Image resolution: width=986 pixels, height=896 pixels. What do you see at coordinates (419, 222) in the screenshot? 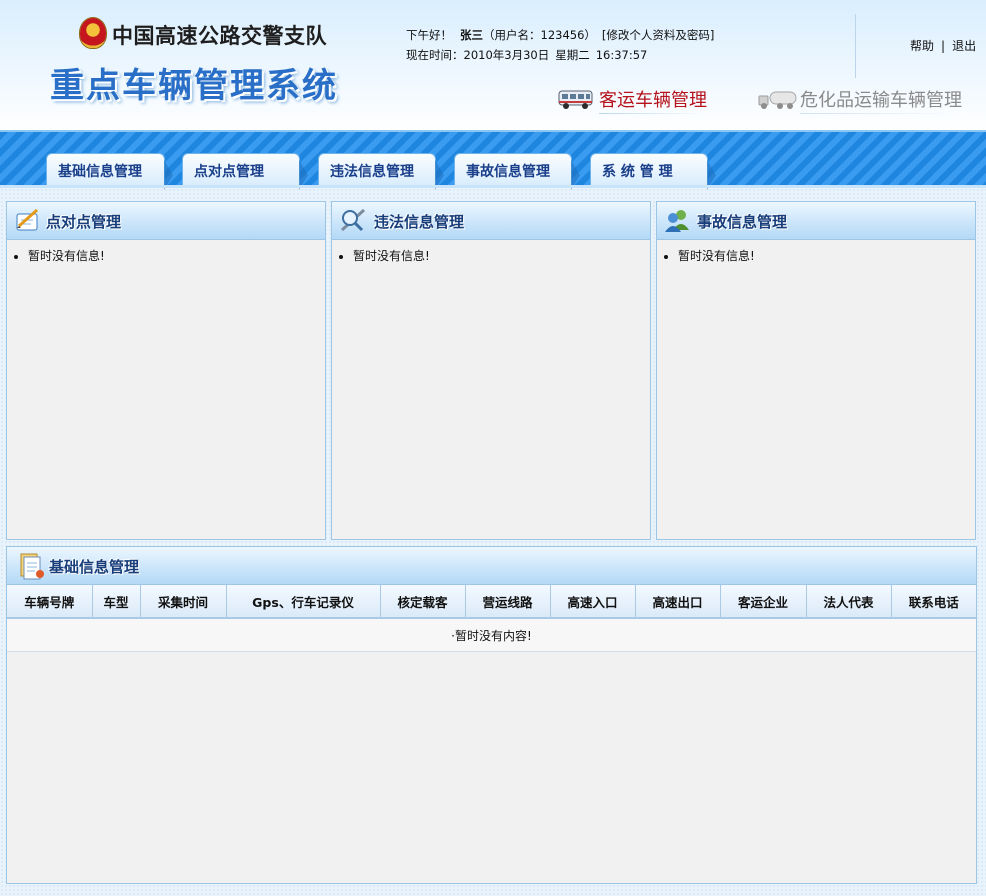
I see `panel-title: 违法信息管理` at bounding box center [419, 222].